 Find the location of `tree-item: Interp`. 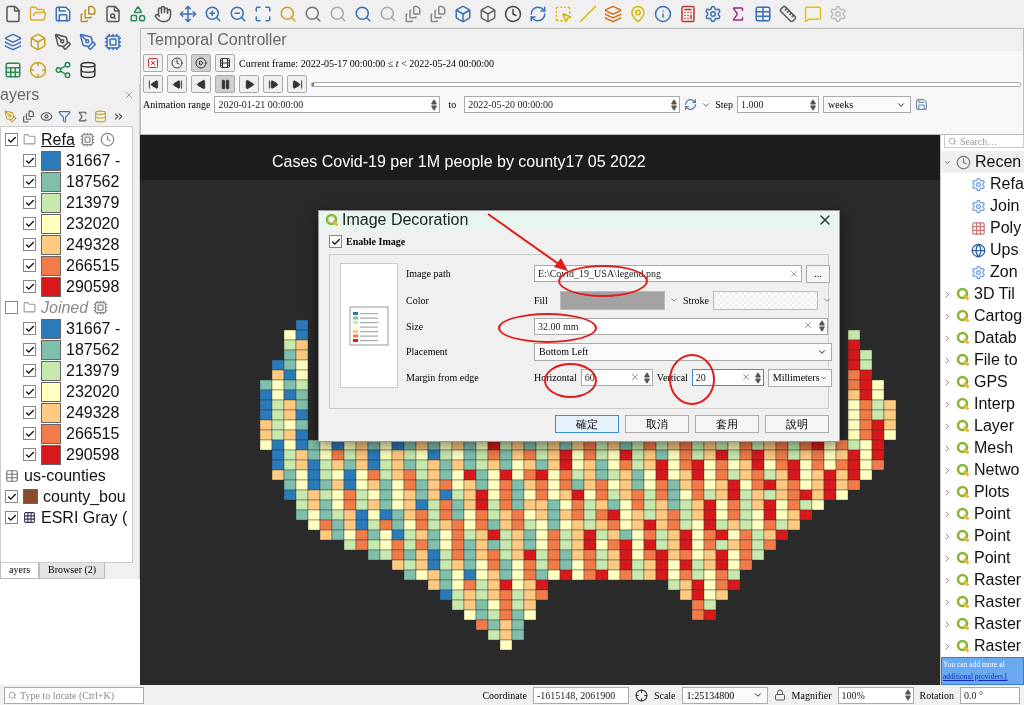

tree-item: Interp is located at coordinates (994, 404).